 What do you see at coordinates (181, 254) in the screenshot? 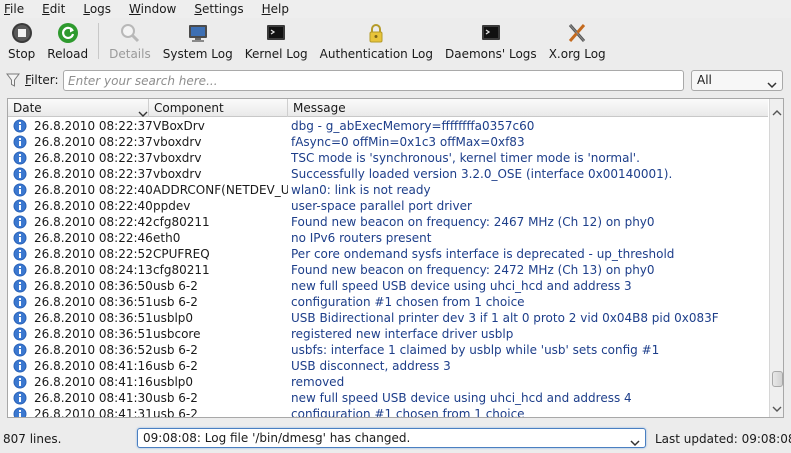
I see `cell-component: CPUFREQ` at bounding box center [181, 254].